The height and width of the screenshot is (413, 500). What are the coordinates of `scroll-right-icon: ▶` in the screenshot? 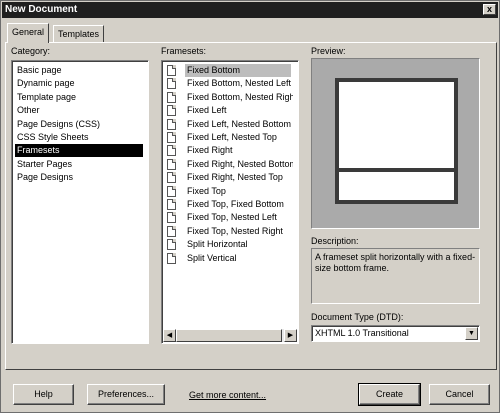 It's located at (290, 335).